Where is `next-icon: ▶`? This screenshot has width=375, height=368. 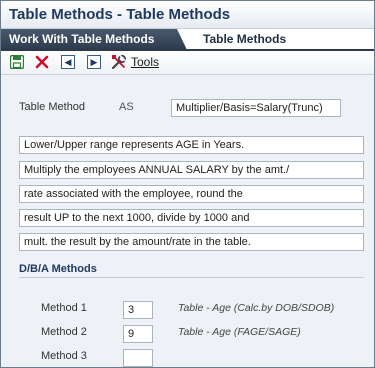 next-icon: ▶ is located at coordinates (94, 62).